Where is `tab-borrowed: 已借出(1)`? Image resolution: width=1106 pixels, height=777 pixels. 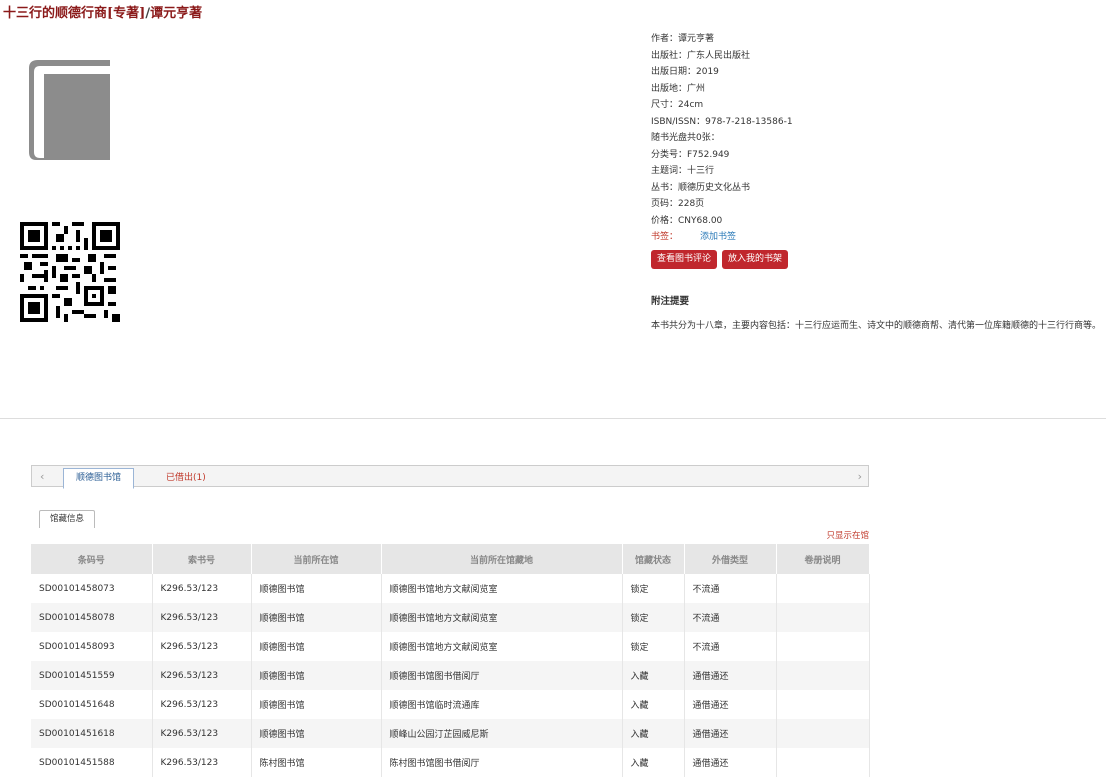
tab-borrowed: 已借出(1) is located at coordinates (186, 476).